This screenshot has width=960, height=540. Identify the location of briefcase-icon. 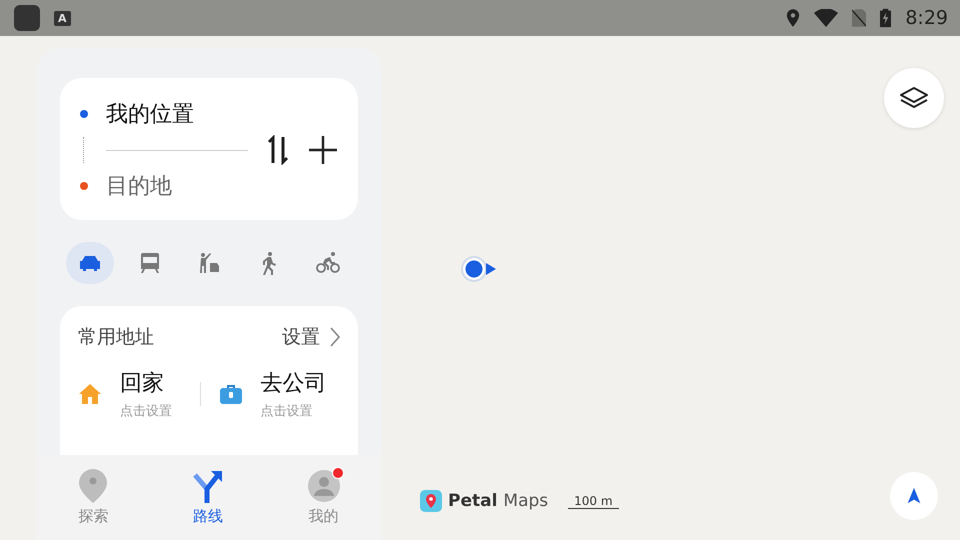
(230, 394).